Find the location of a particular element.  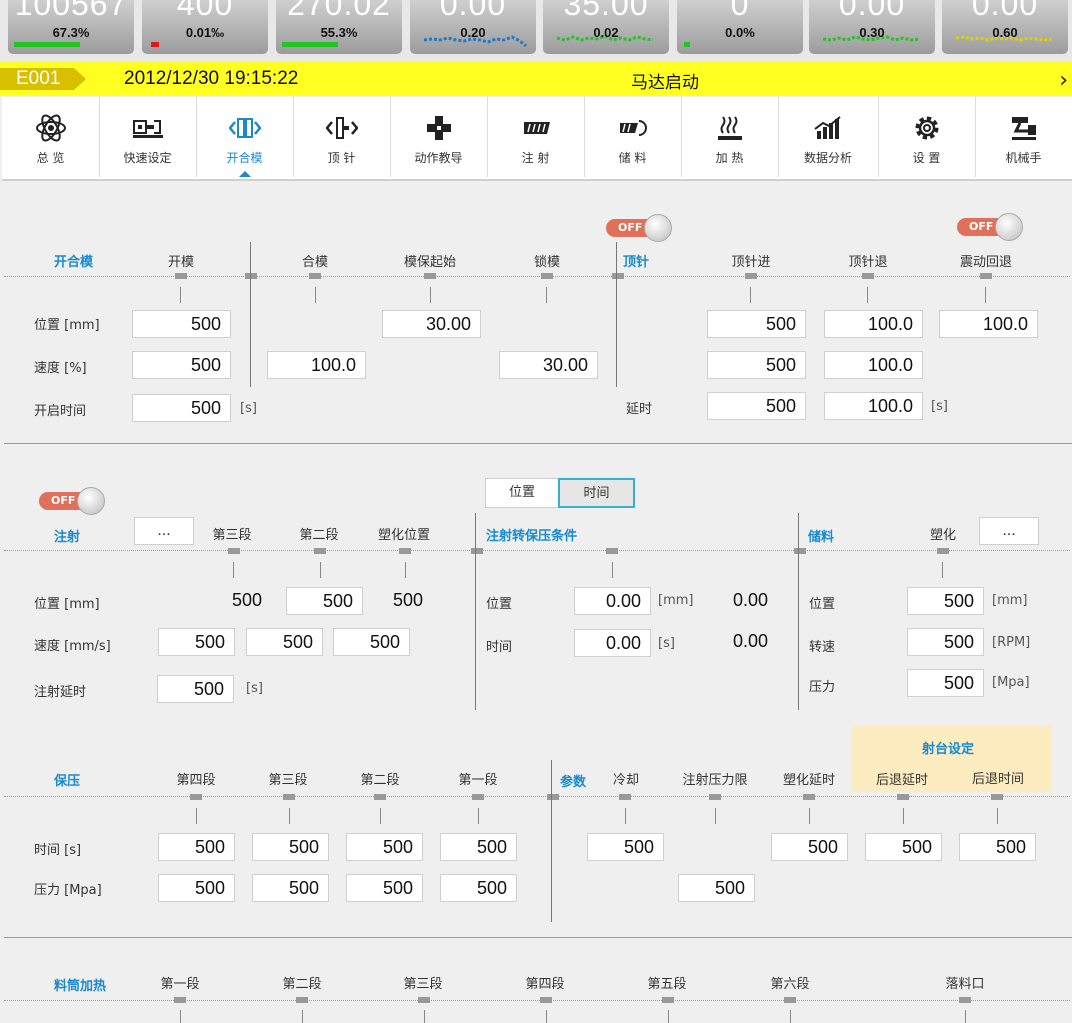

nav-charge: 储 料 is located at coordinates (633, 137).